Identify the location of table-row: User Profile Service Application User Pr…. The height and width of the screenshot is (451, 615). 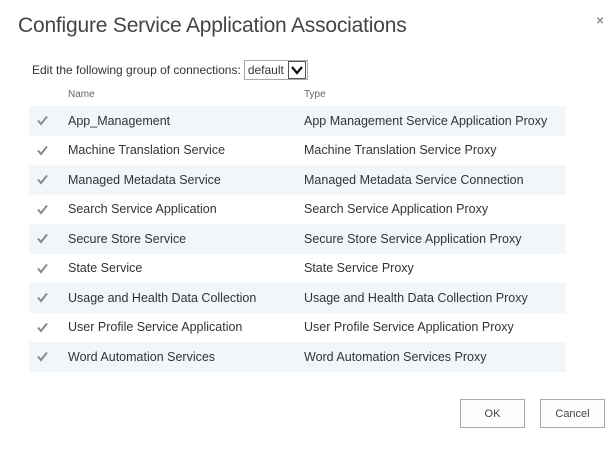
(297, 328).